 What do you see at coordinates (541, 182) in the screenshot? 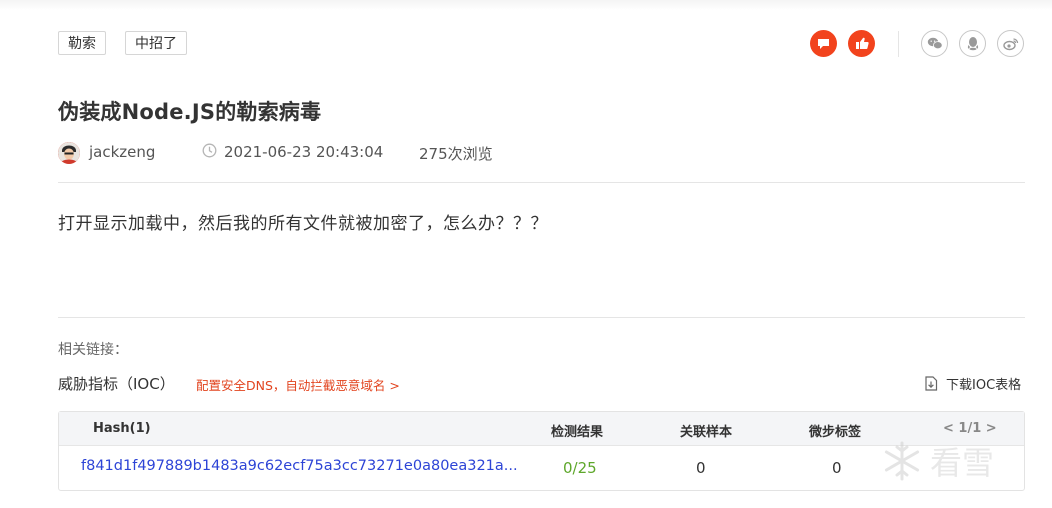
I see `divider-top` at bounding box center [541, 182].